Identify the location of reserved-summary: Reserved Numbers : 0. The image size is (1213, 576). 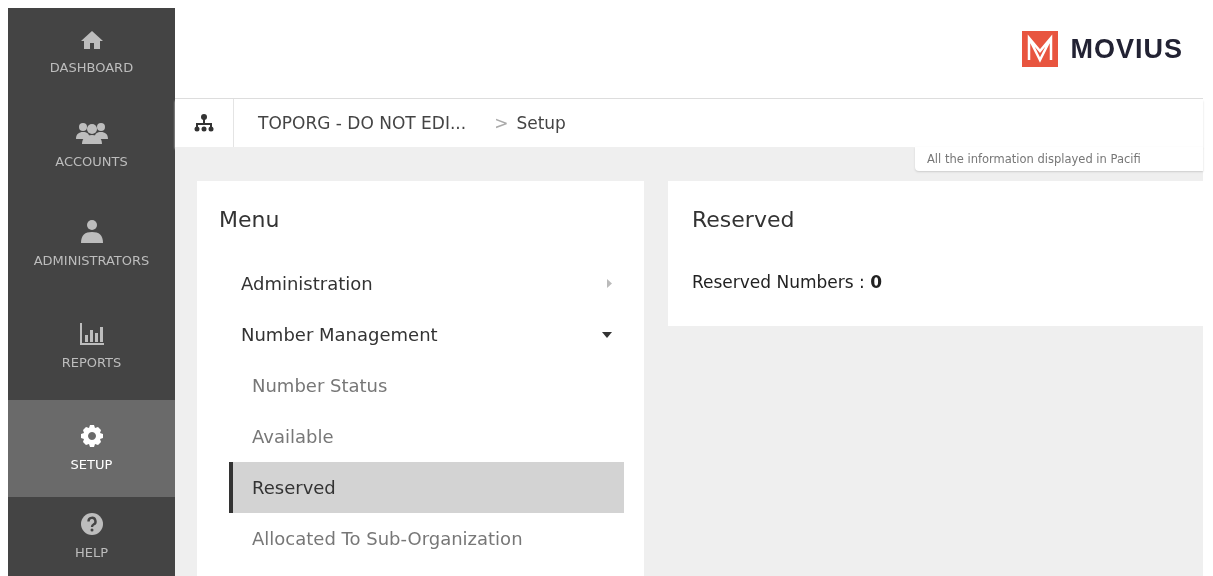
(788, 282).